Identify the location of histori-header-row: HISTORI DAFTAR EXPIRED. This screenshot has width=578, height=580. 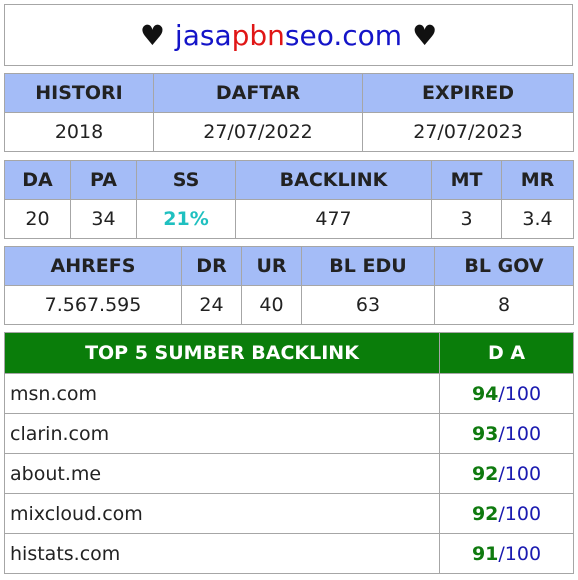
(289, 93).